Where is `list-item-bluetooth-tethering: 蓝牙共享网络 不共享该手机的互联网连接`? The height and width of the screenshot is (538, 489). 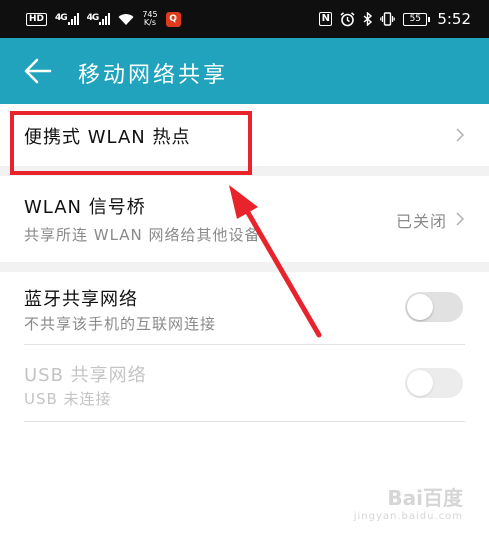 list-item-bluetooth-tethering: 蓝牙共享网络 不共享该手机的互联网连接 is located at coordinates (244, 308).